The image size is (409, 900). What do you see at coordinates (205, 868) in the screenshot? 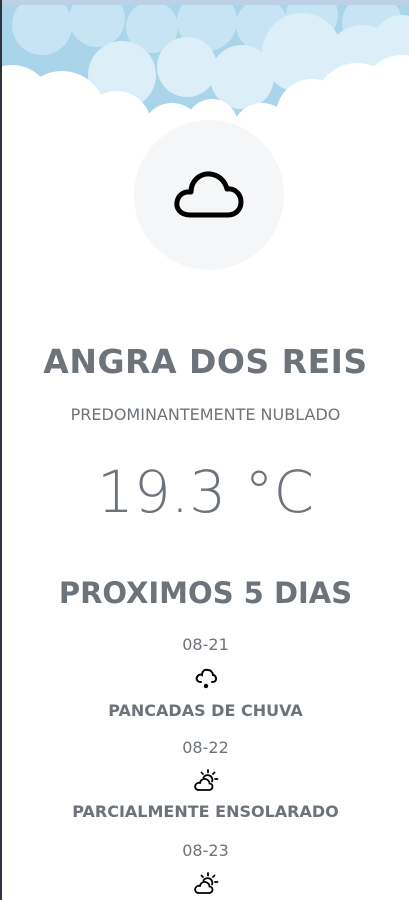
I see `forecast-day: 08-23` at bounding box center [205, 868].